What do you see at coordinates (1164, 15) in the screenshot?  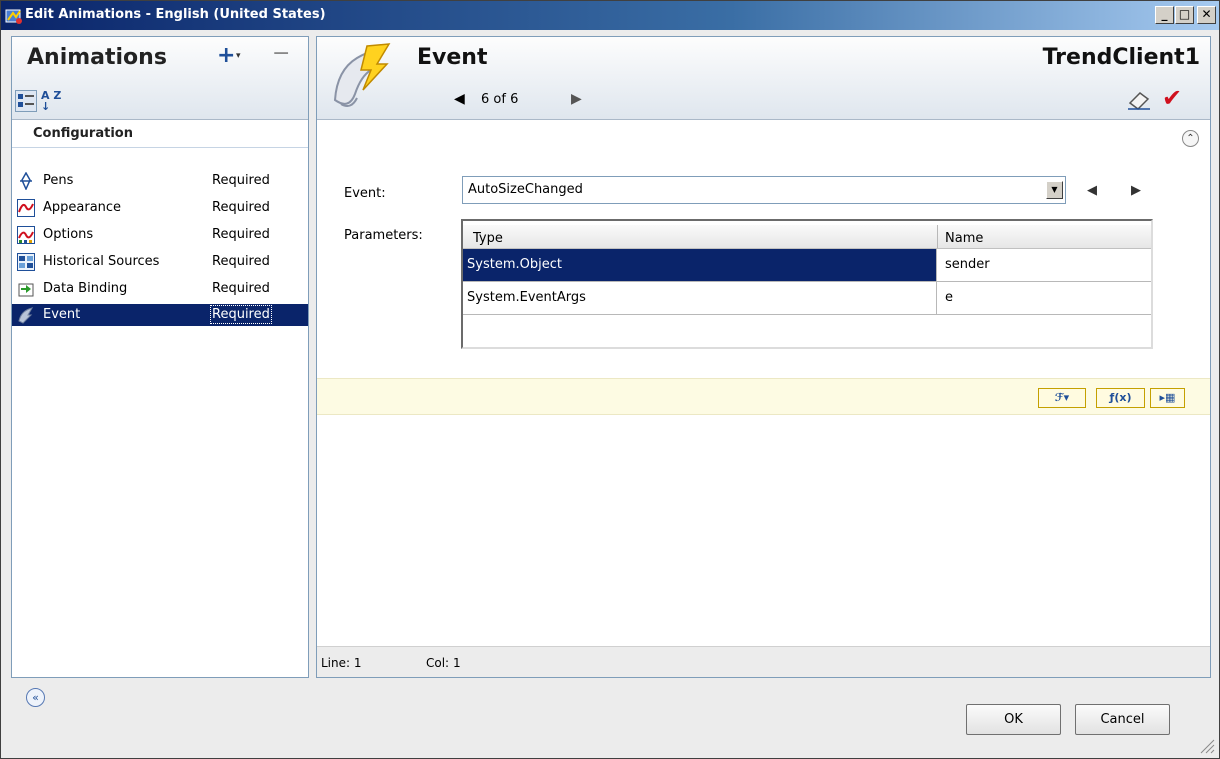 I see `minimize-button: _` at bounding box center [1164, 15].